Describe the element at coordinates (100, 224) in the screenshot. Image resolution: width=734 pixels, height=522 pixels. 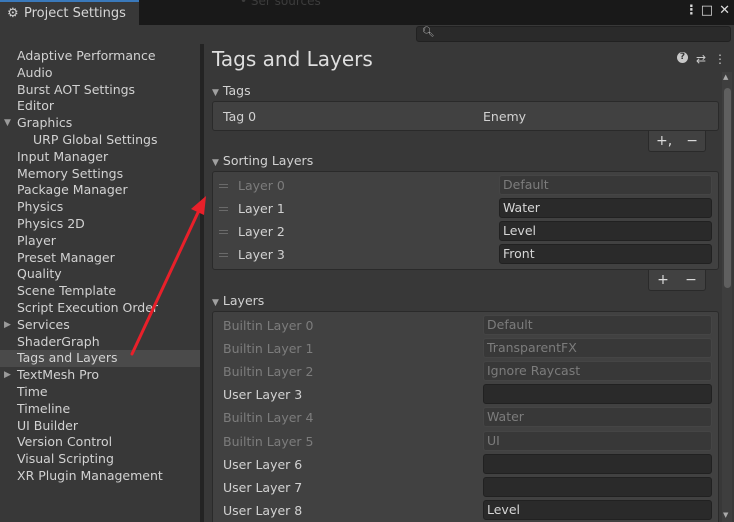
I see `sidebar-item: Physics 2D` at that location.